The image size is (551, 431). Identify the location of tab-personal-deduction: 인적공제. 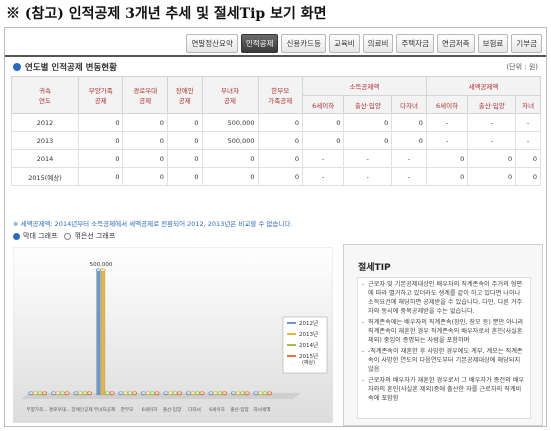
(259, 43).